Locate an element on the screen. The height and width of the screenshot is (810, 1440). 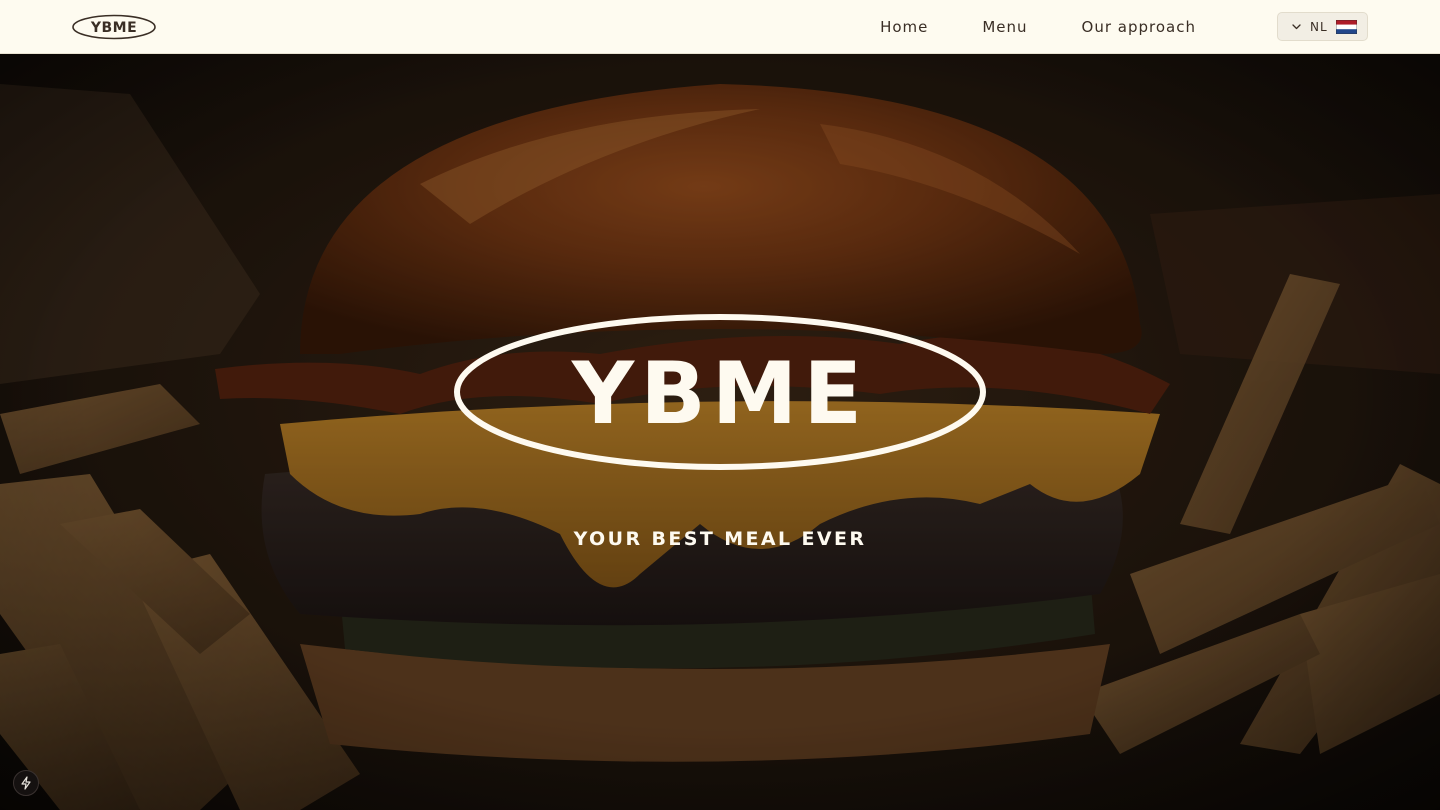
header-logo-text: YBME is located at coordinates (113, 28).